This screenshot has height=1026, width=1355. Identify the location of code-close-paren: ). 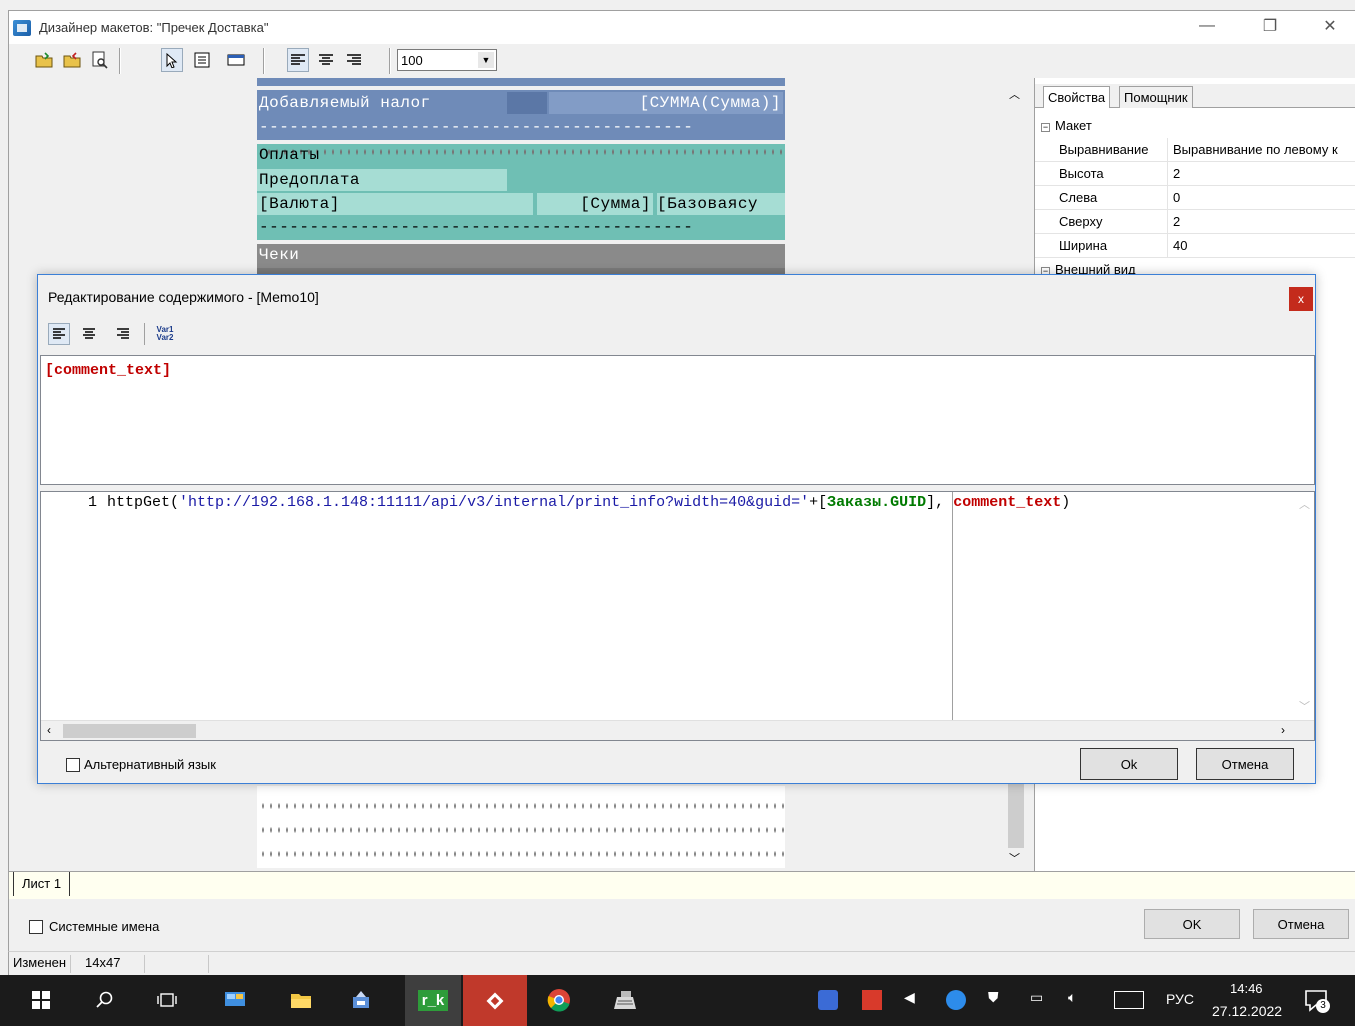
(1066, 502).